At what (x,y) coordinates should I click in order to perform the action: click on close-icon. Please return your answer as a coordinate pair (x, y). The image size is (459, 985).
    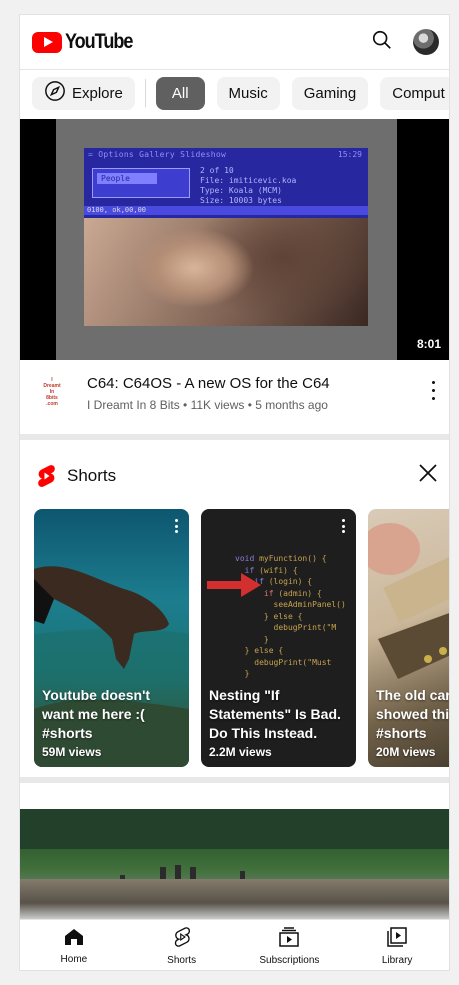
    Looking at the image, I should click on (428, 475).